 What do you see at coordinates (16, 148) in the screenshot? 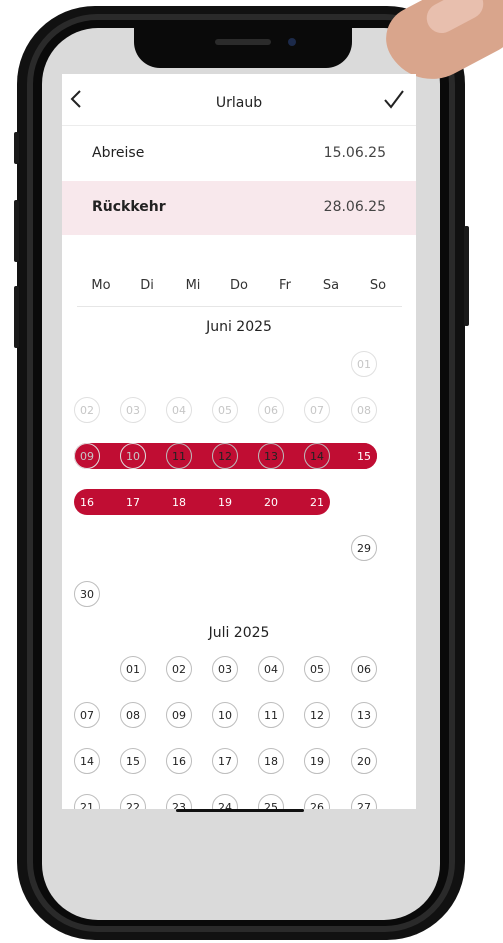
I see `mute-switch` at bounding box center [16, 148].